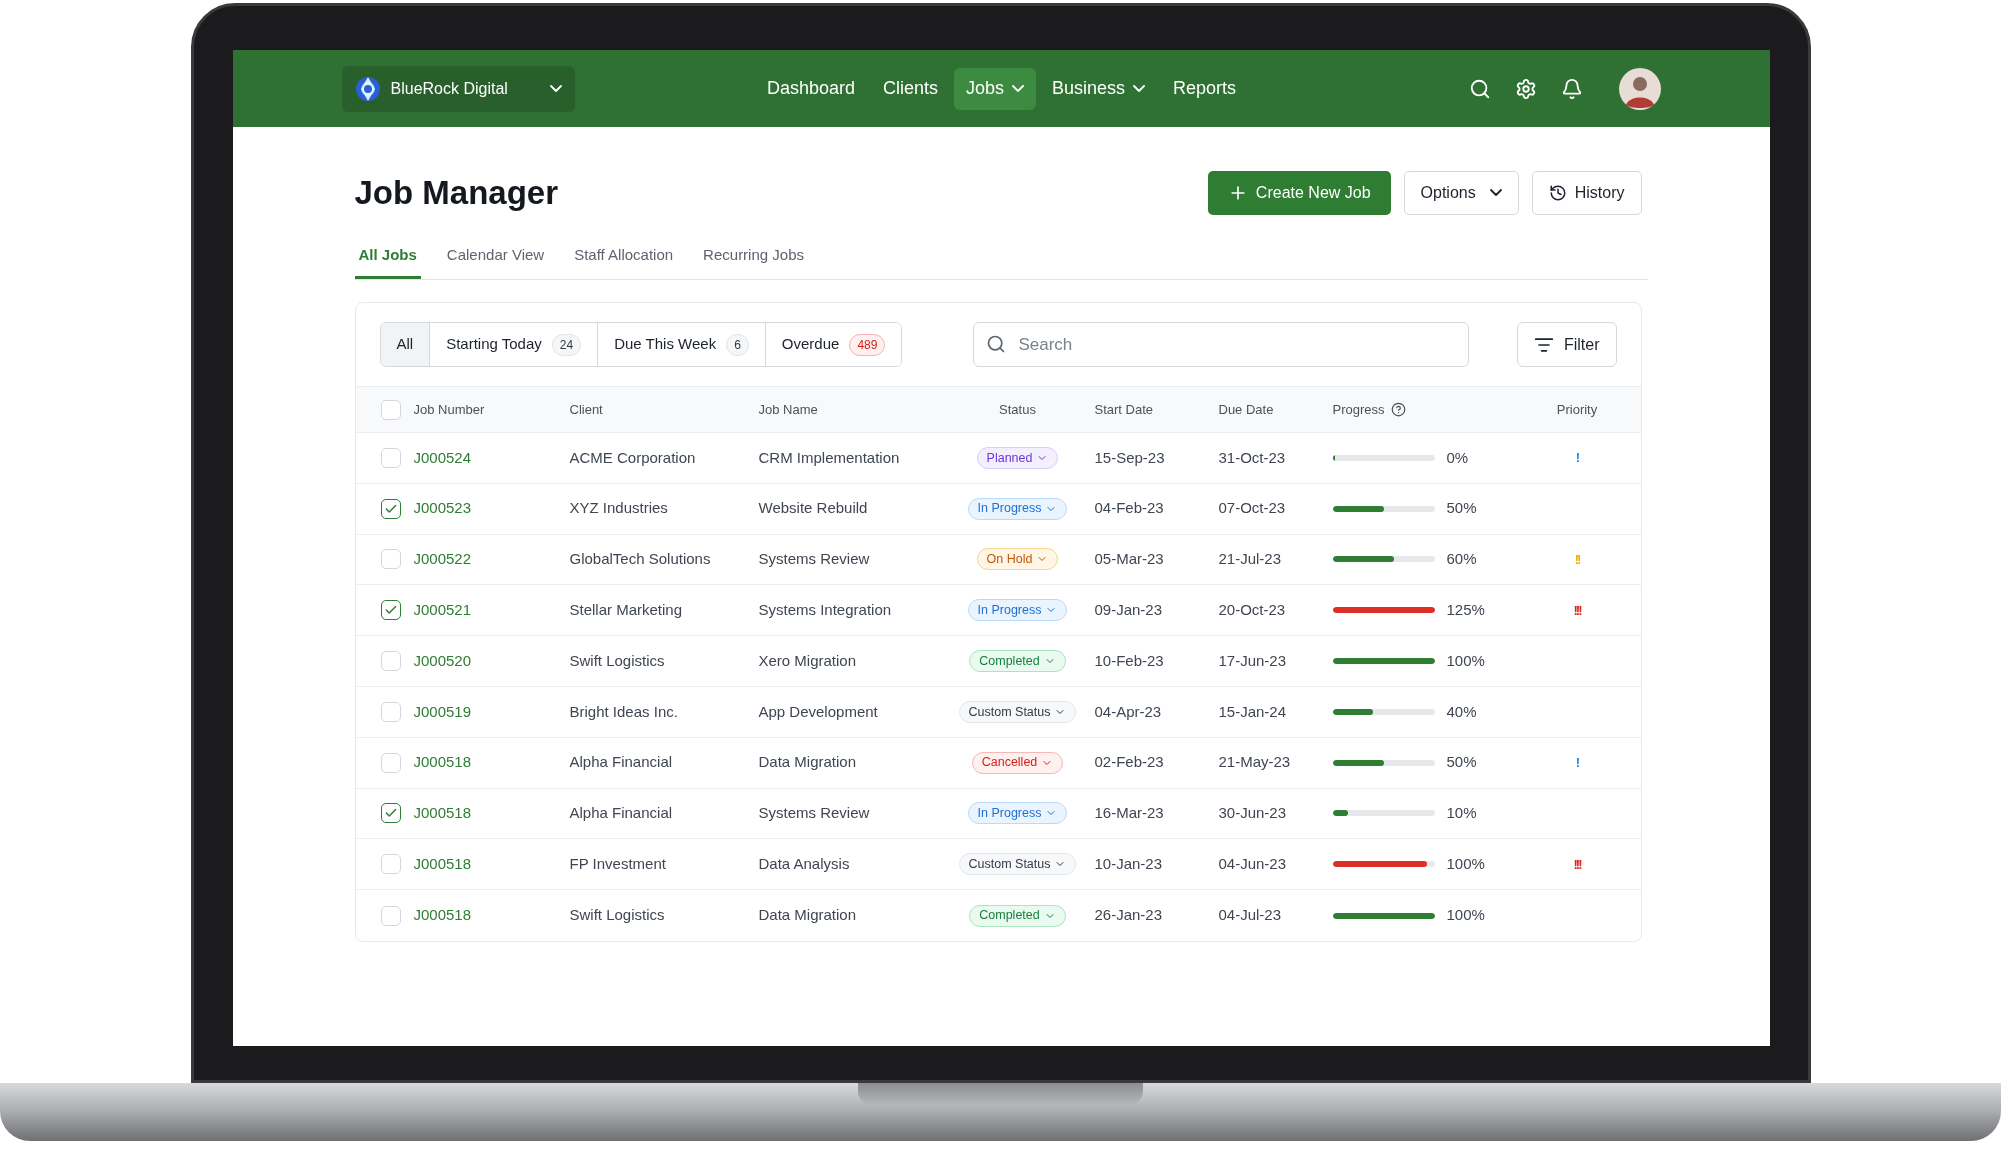 The height and width of the screenshot is (1167, 2001). I want to click on search-field: Search, so click(1221, 344).